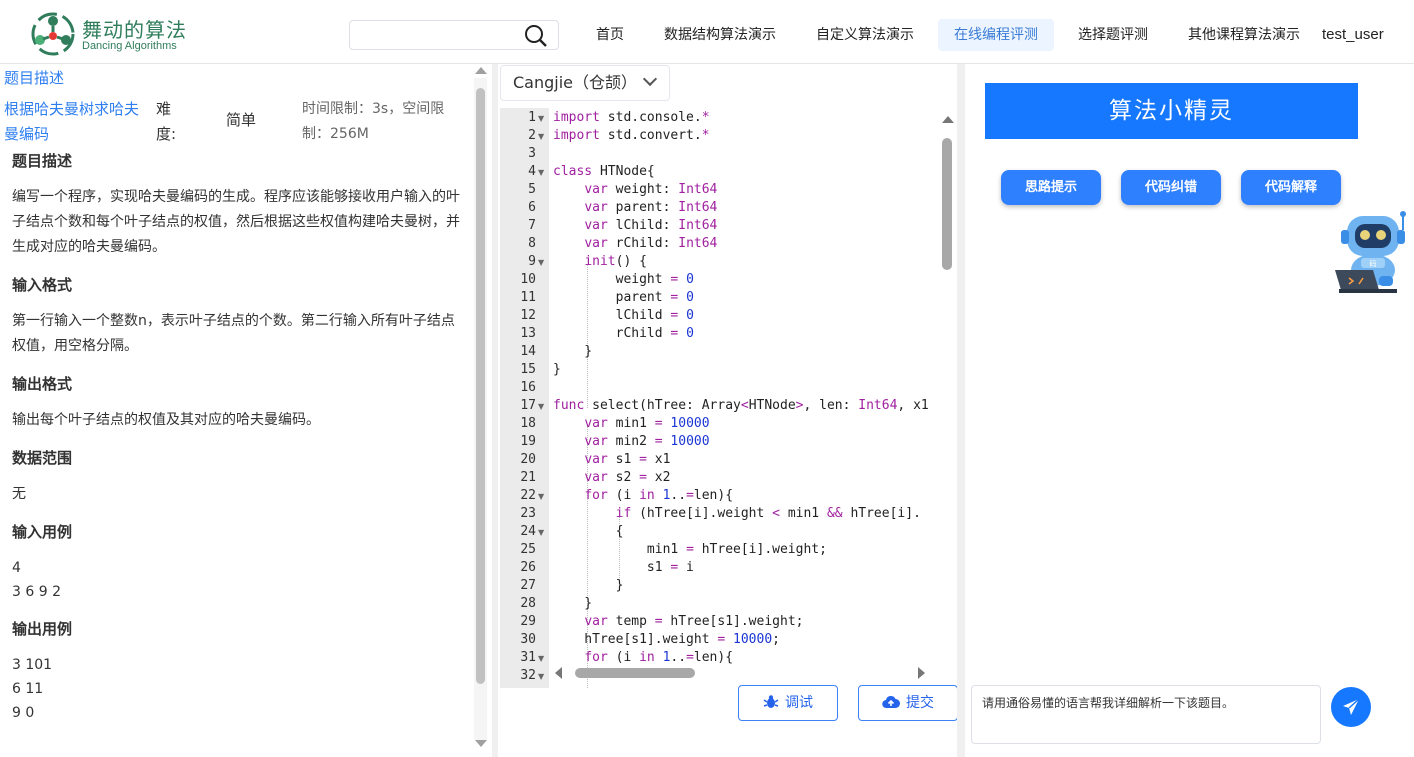 The height and width of the screenshot is (757, 1414). I want to click on code-line: {, so click(588, 531).